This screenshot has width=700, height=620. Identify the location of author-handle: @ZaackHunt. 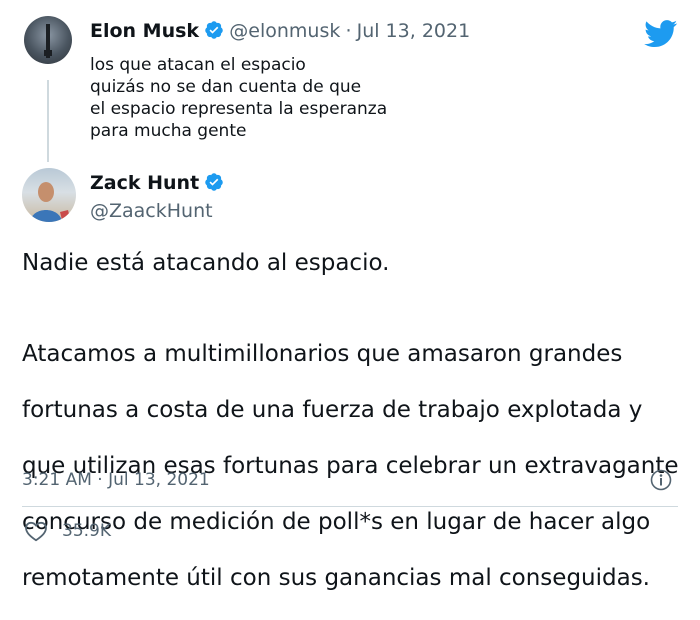
(157, 211).